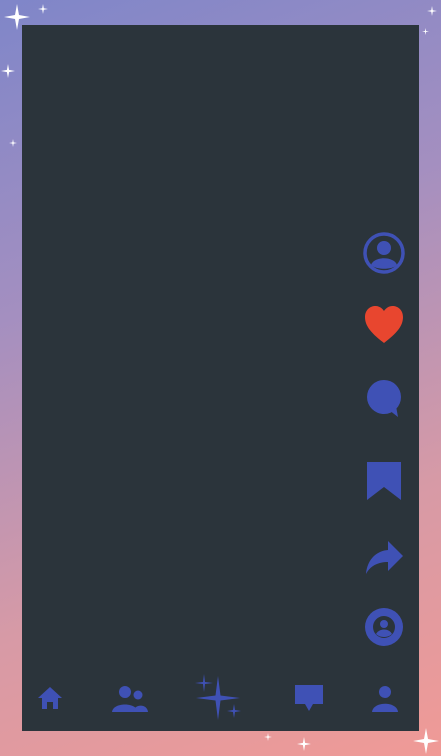 This screenshot has width=441, height=756. I want to click on create-sparkle-icon, so click(218, 697).